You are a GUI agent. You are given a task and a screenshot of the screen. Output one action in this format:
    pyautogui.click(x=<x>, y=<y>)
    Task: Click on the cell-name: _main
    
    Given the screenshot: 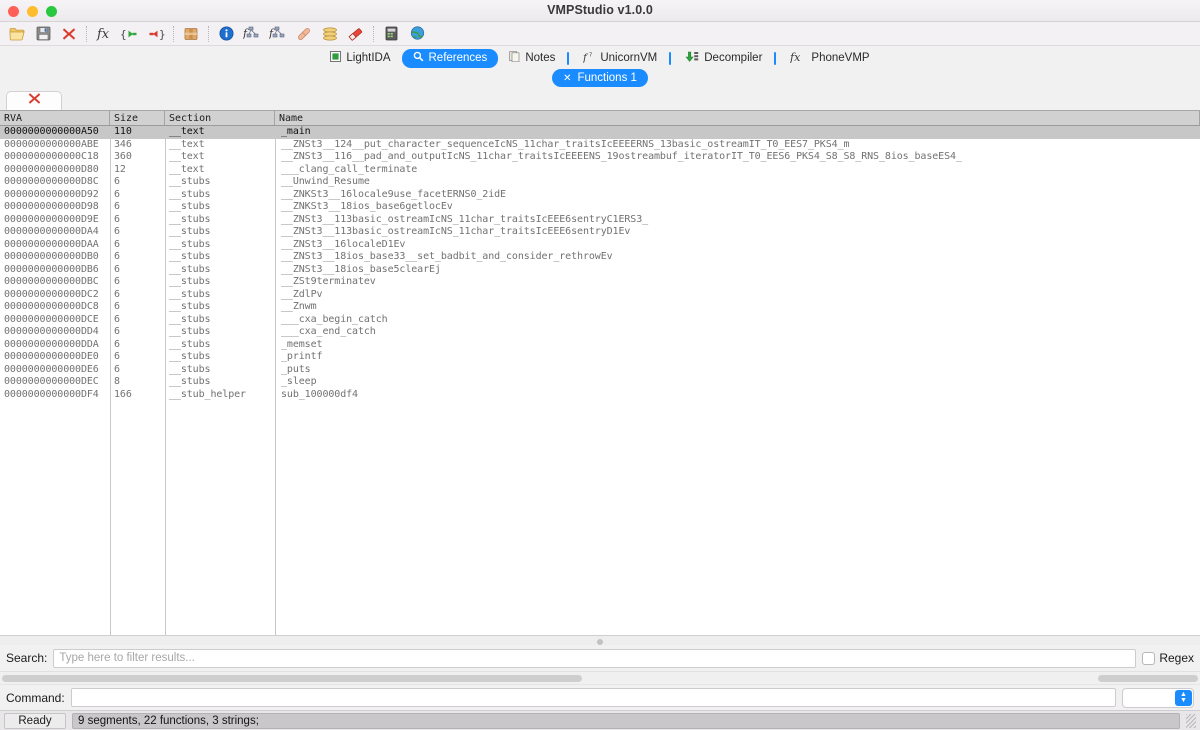 What is the action you would take?
    pyautogui.click(x=296, y=131)
    